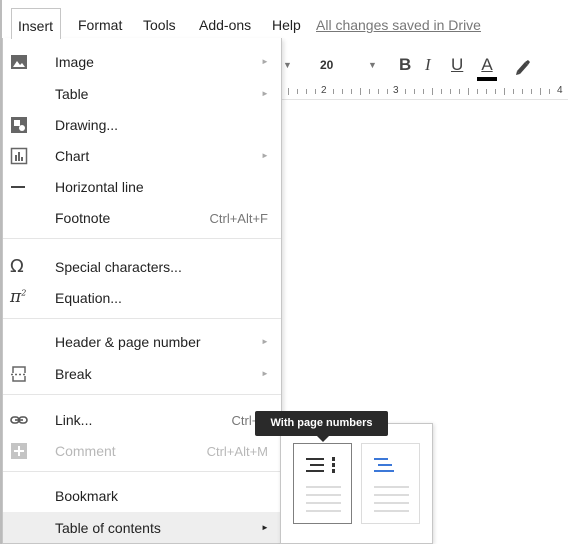 Image resolution: width=568 pixels, height=544 pixels. What do you see at coordinates (36, 23) in the screenshot?
I see `menu-insert: Insert` at bounding box center [36, 23].